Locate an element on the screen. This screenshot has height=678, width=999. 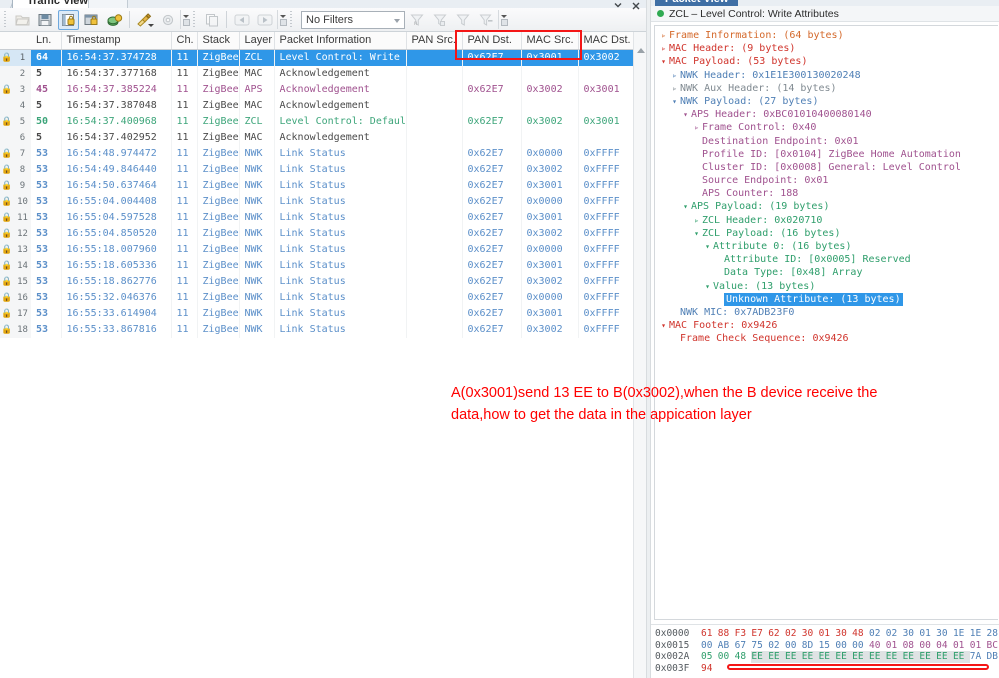
close-icon is located at coordinates (636, 6).